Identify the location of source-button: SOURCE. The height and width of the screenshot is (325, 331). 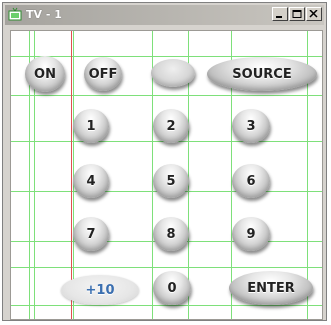
(262, 74).